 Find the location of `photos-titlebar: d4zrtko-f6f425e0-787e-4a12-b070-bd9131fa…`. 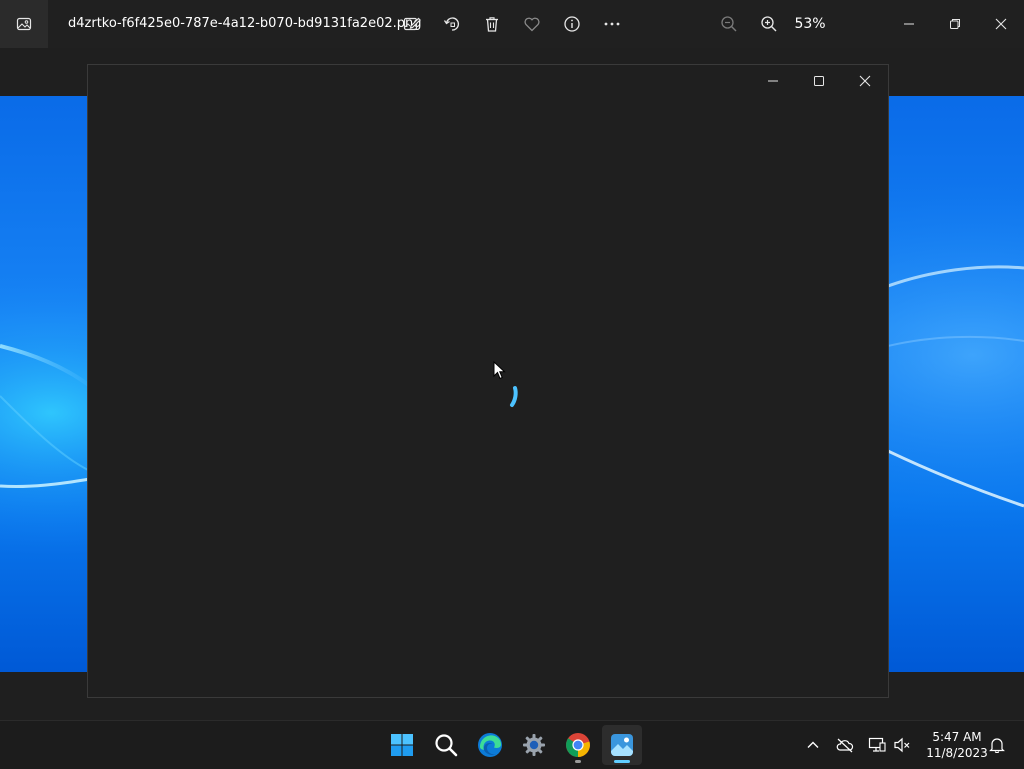

photos-titlebar: d4zrtko-f6f425e0-787e-4a12-b070-bd9131fa… is located at coordinates (512, 24).